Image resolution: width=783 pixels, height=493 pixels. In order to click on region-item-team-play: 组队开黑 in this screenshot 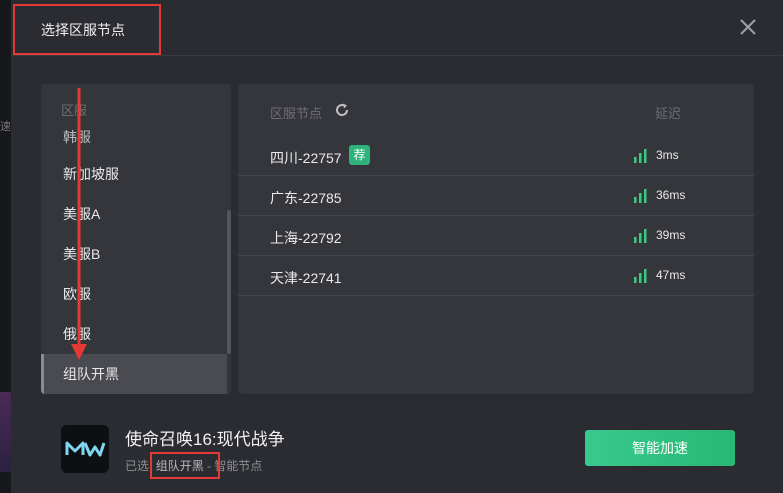, I will do `click(134, 374)`.